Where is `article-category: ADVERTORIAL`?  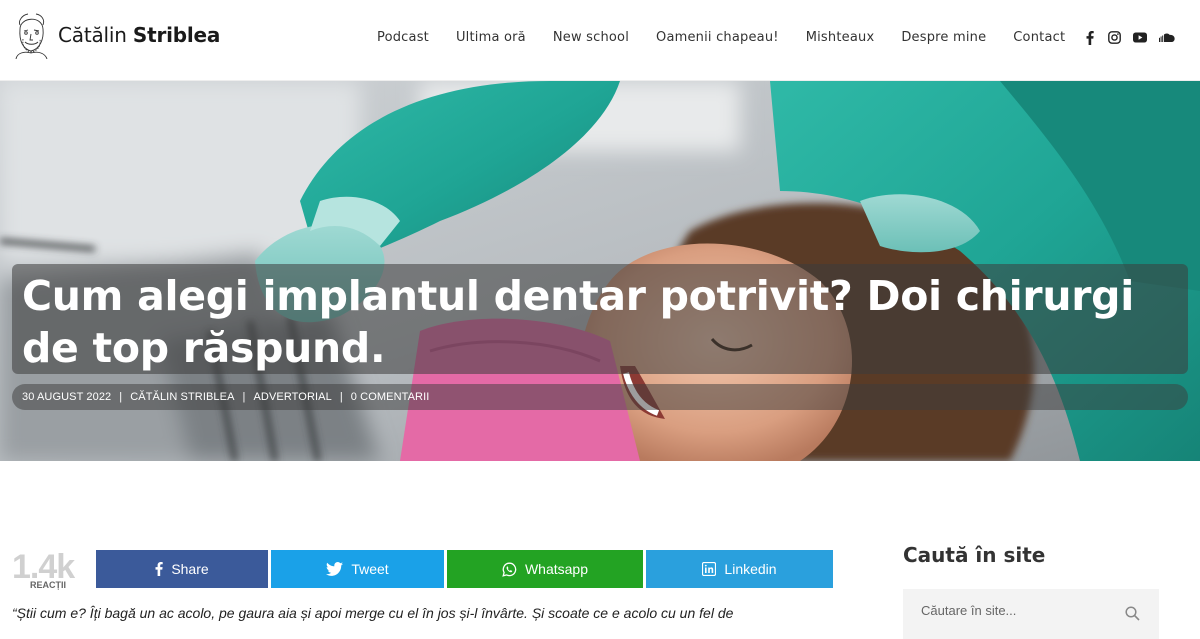 article-category: ADVERTORIAL is located at coordinates (292, 397).